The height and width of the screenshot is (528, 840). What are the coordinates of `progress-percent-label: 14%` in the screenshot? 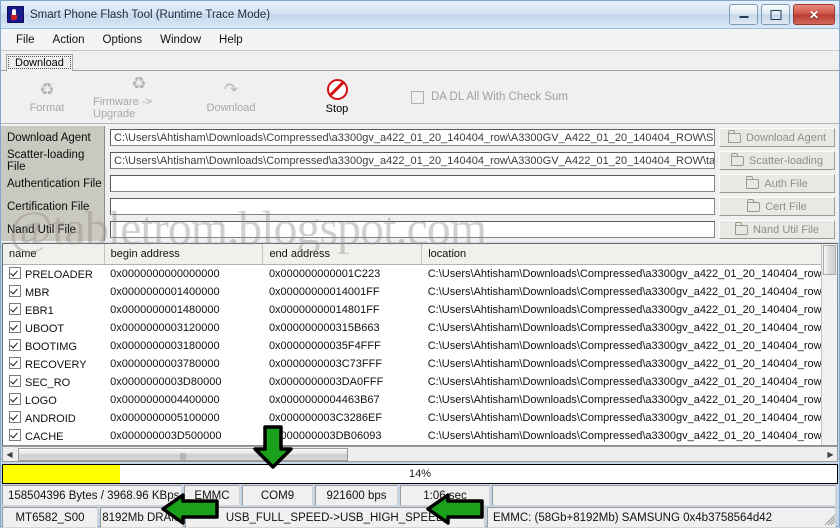 It's located at (420, 474).